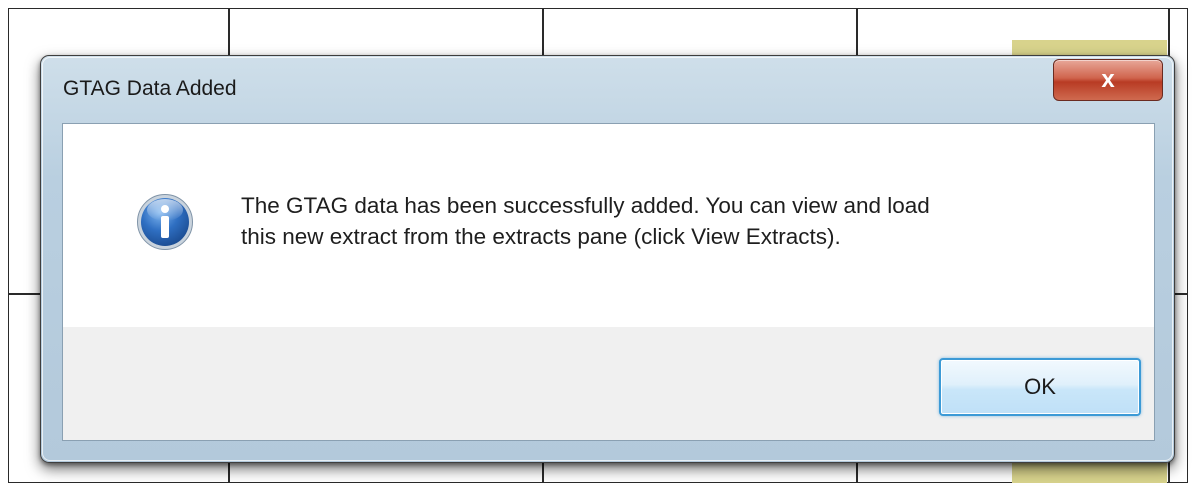  I want to click on close-button: x, so click(1108, 80).